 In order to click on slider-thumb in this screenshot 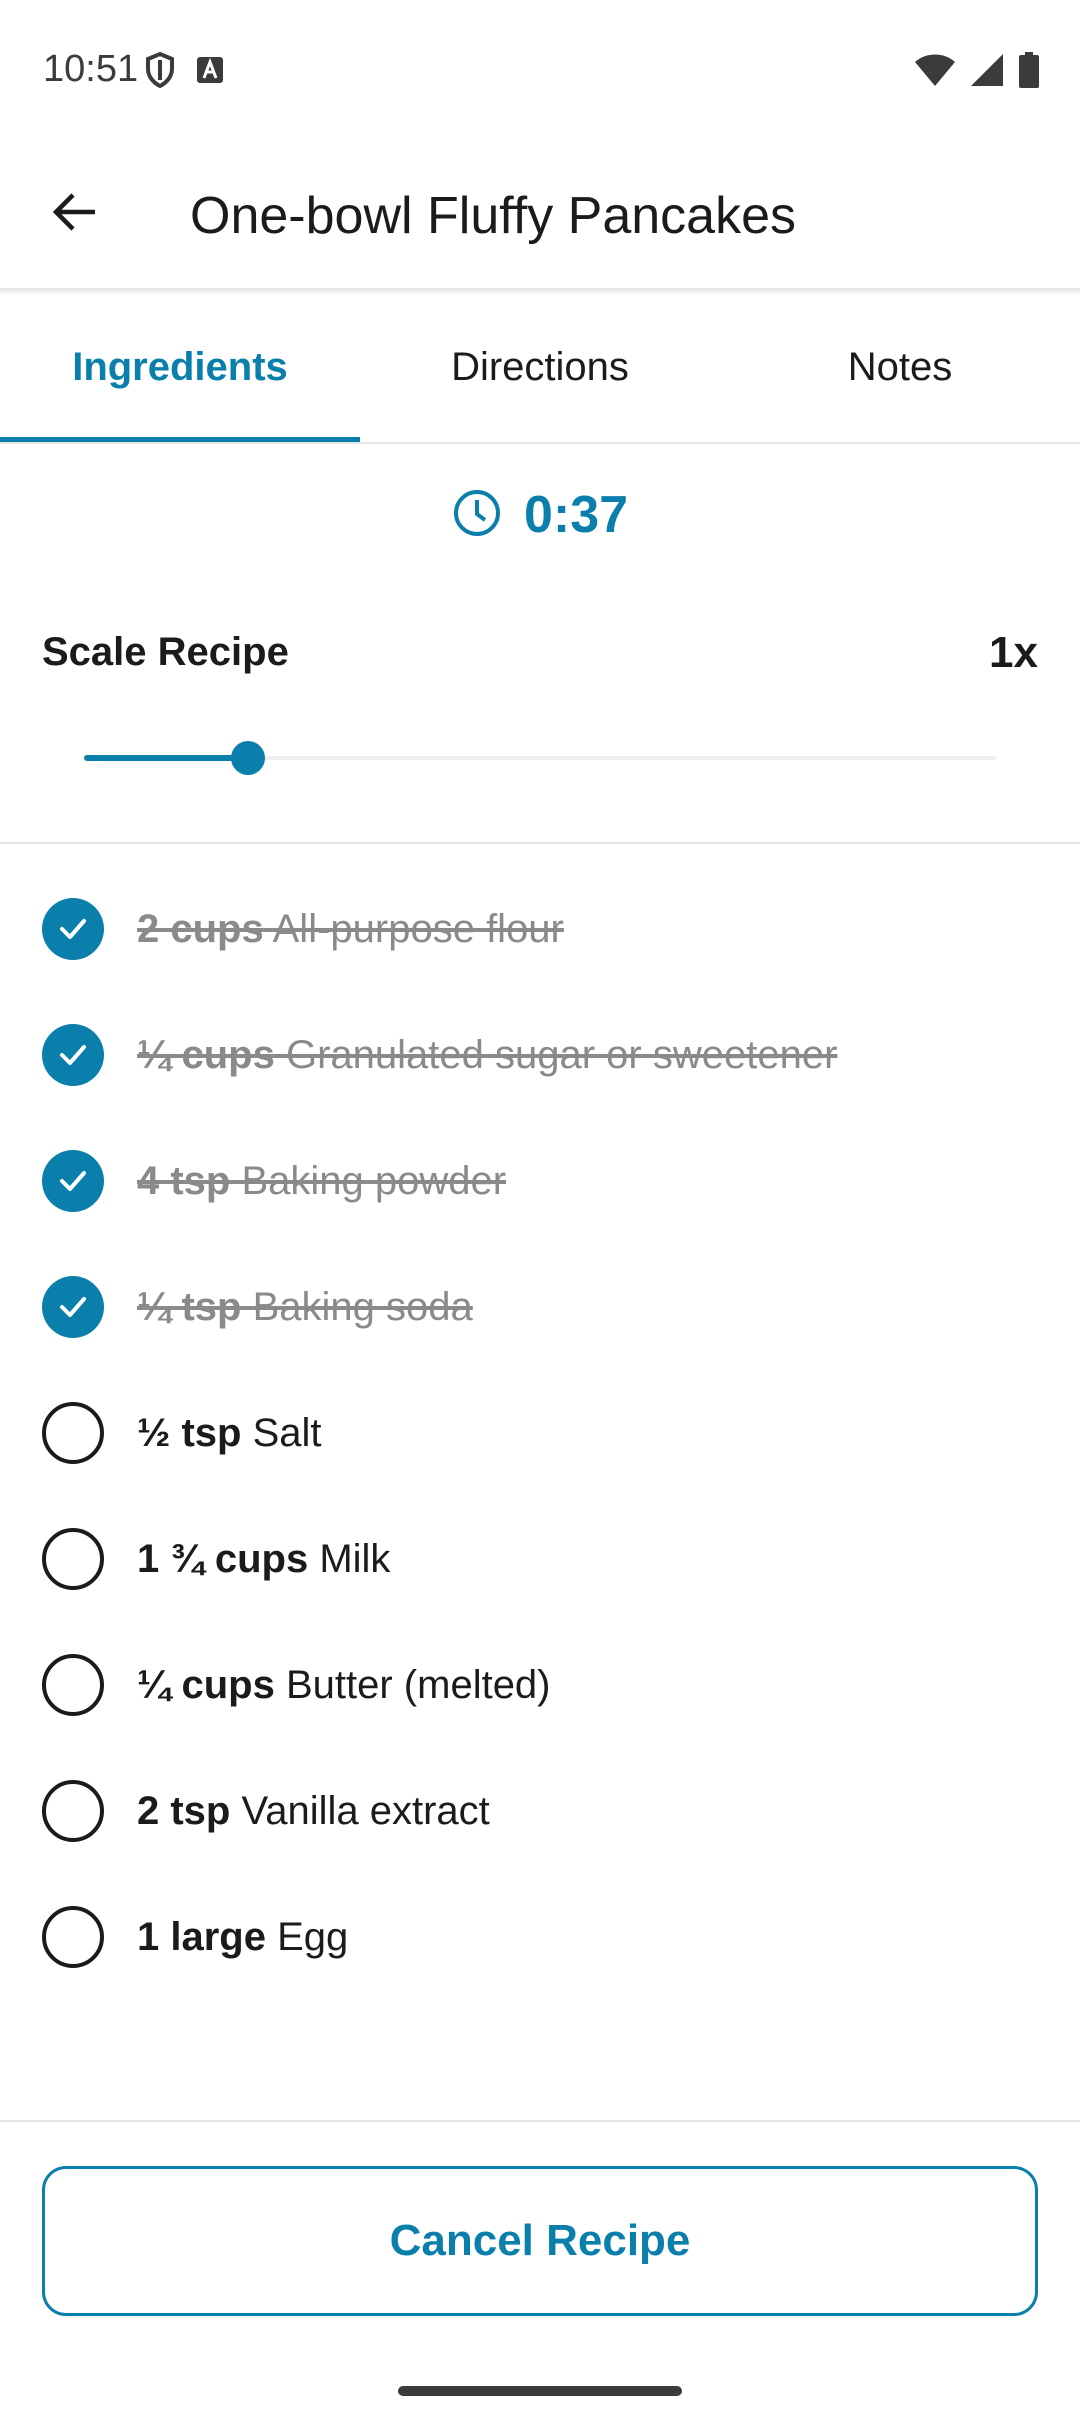, I will do `click(248, 758)`.